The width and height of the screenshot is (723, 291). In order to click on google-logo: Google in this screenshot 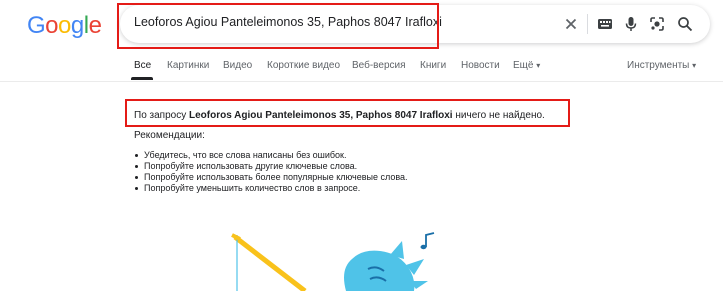, I will do `click(64, 26)`.